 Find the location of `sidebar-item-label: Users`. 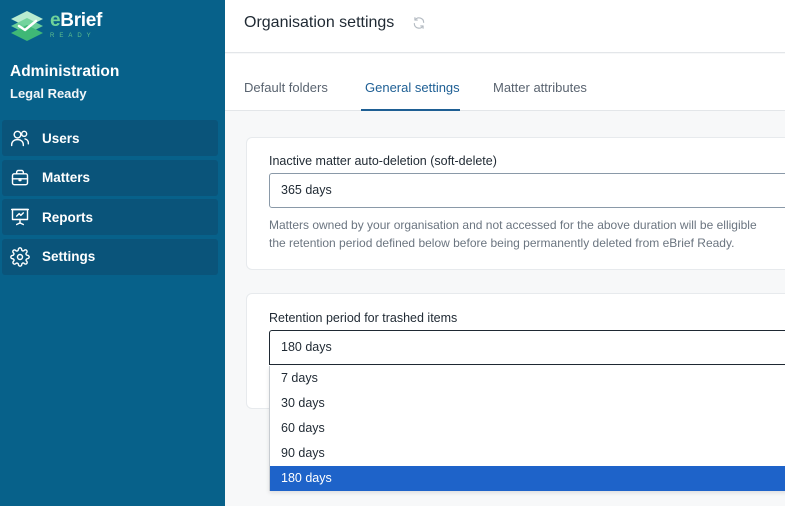

sidebar-item-label: Users is located at coordinates (61, 138).